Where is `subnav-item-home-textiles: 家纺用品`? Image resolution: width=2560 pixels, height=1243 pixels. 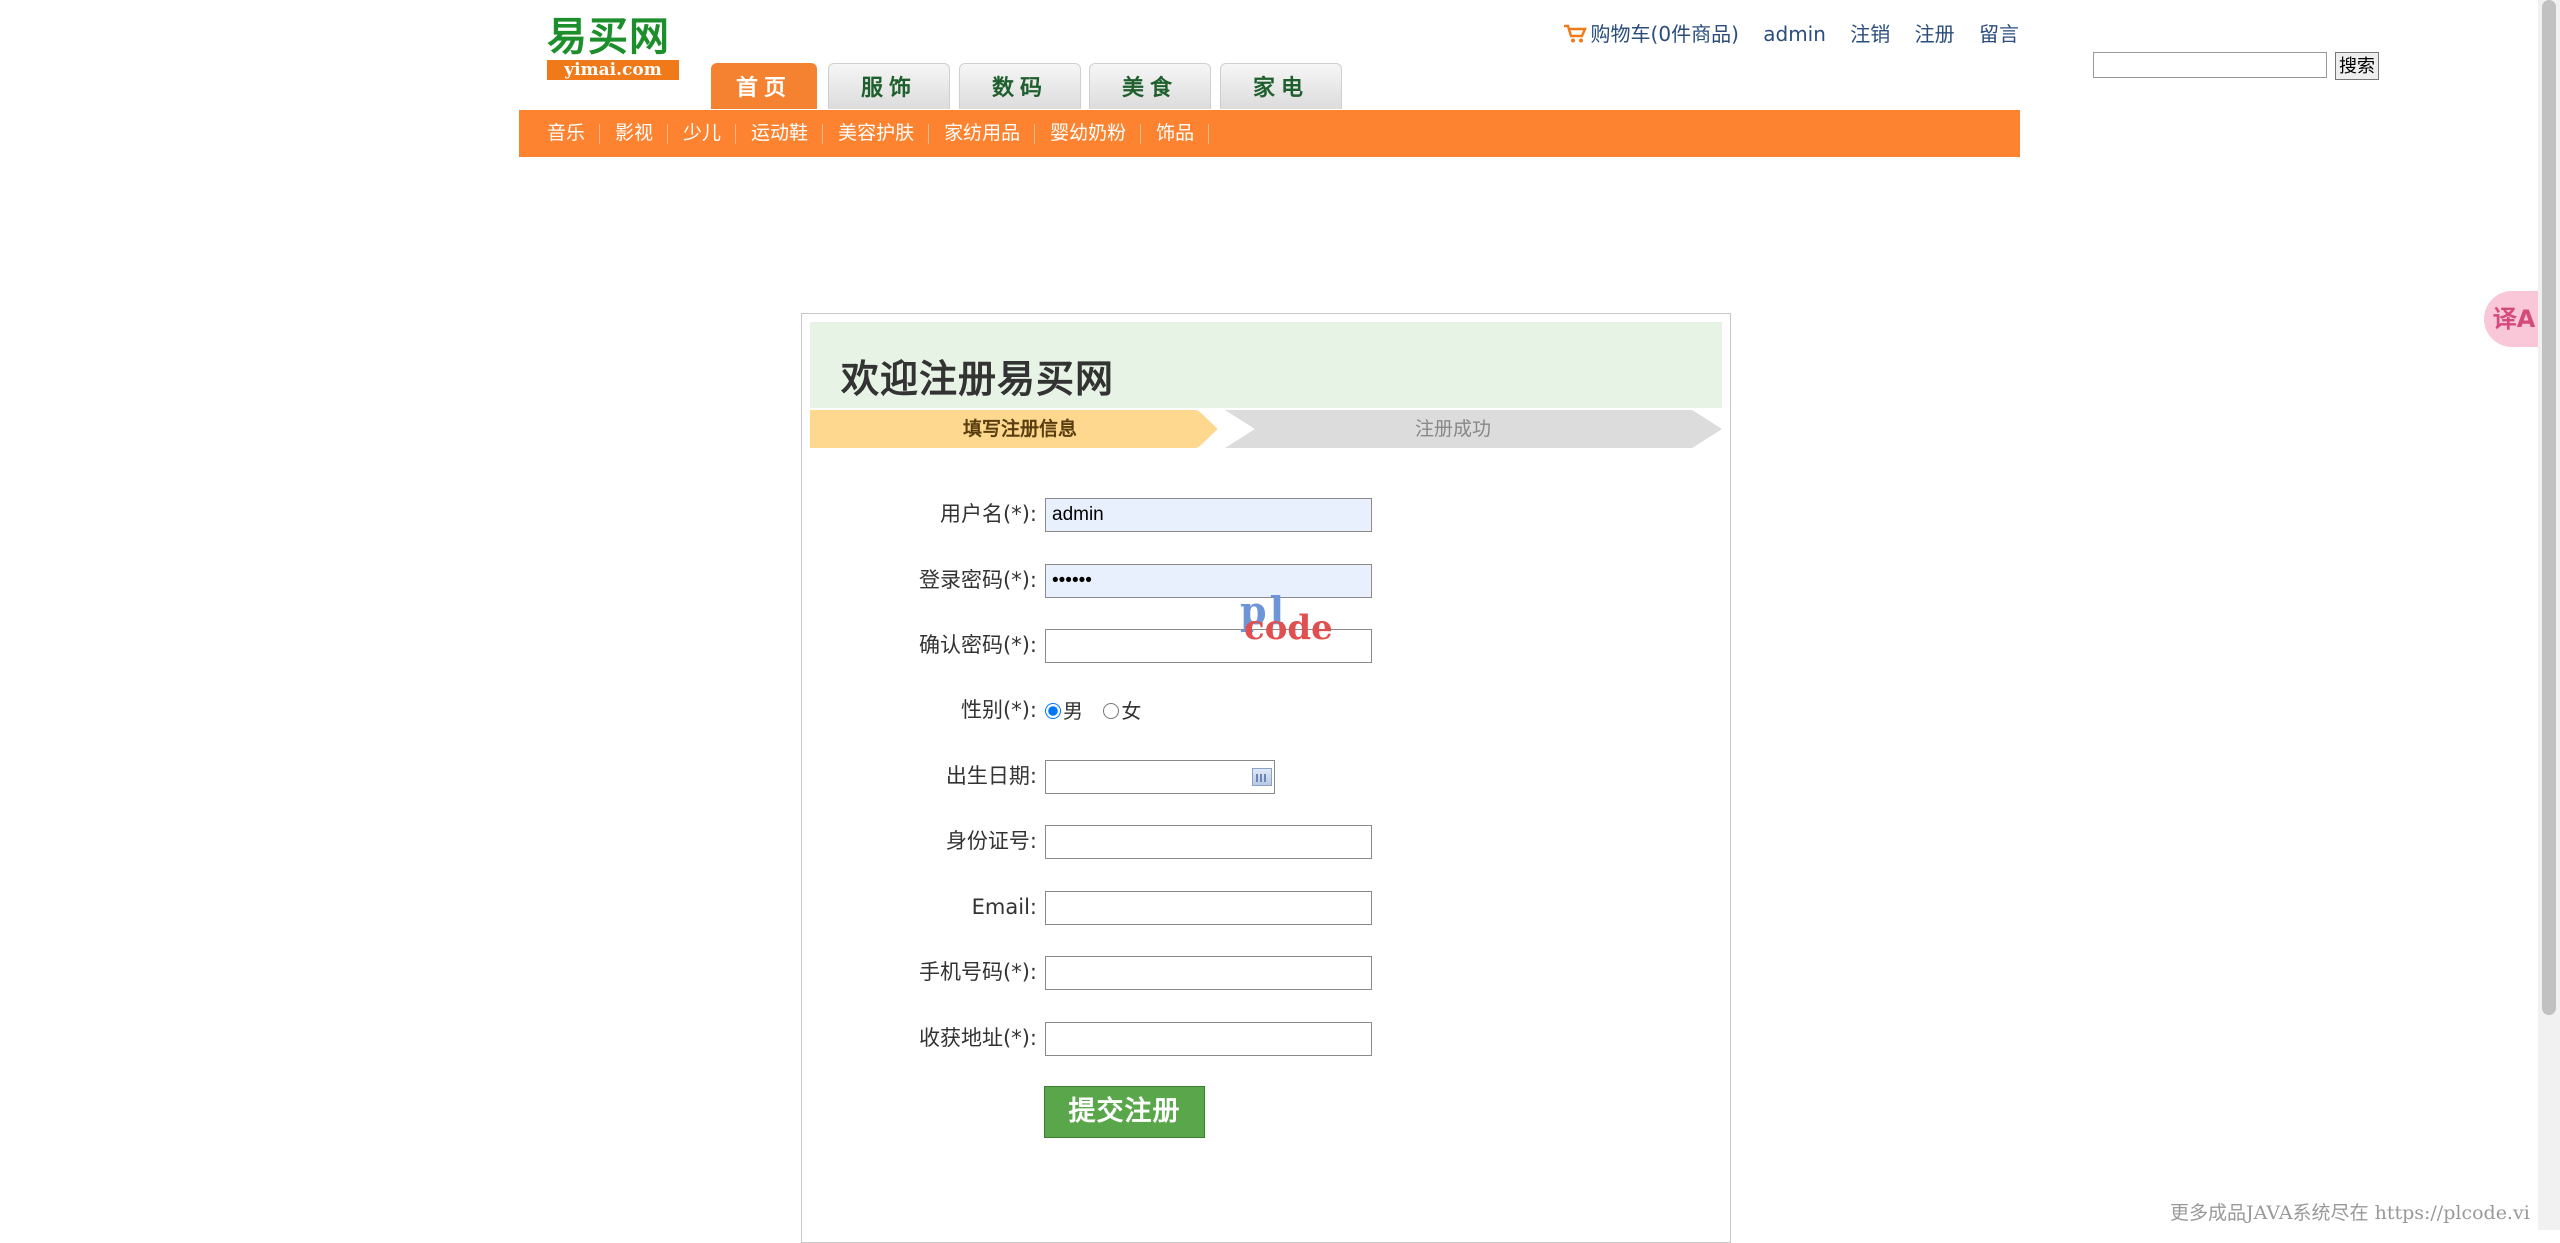
subnav-item-home-textiles: 家纺用品 is located at coordinates (982, 133).